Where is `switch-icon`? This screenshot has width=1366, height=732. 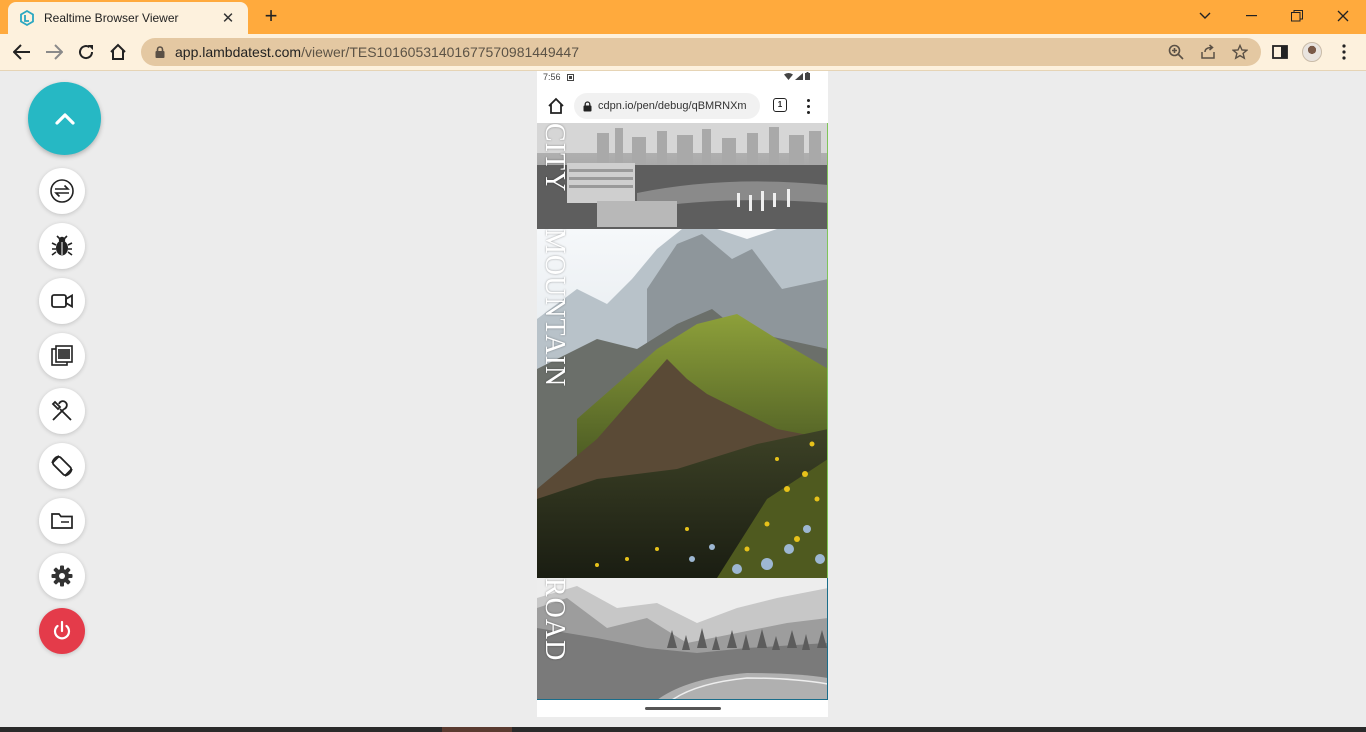 switch-icon is located at coordinates (62, 191).